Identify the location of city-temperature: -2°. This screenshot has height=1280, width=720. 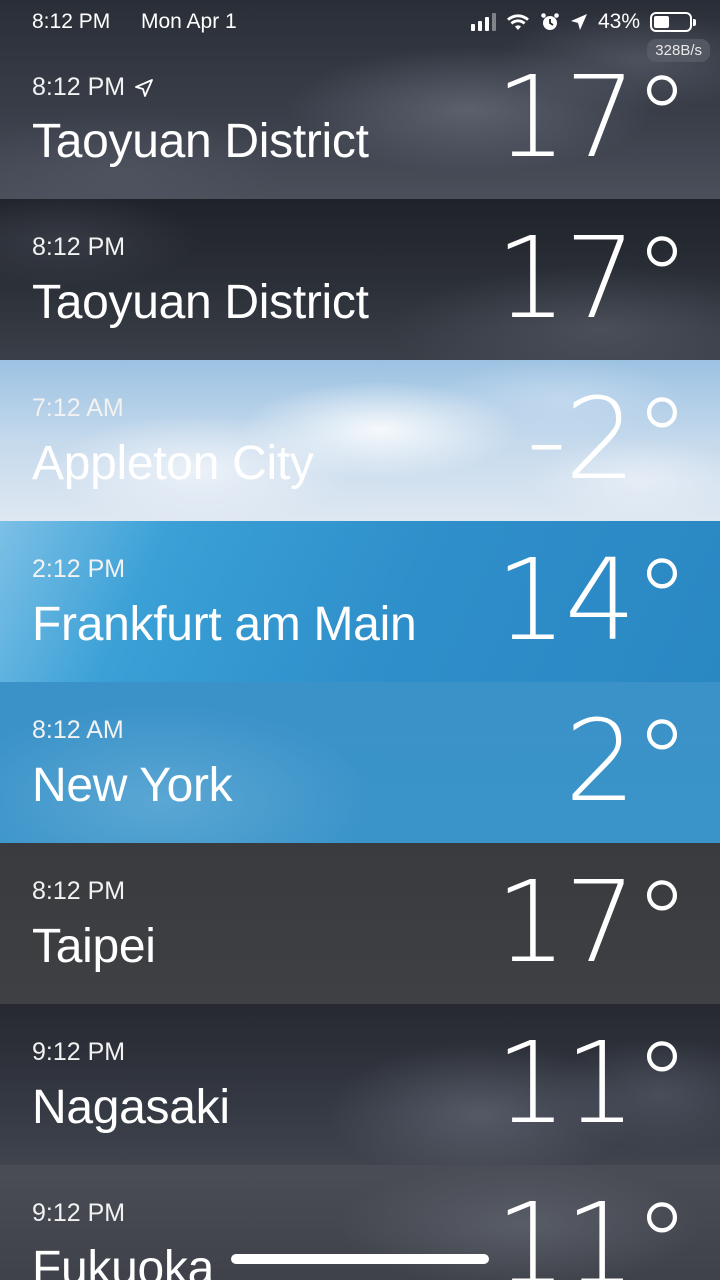
(608, 440).